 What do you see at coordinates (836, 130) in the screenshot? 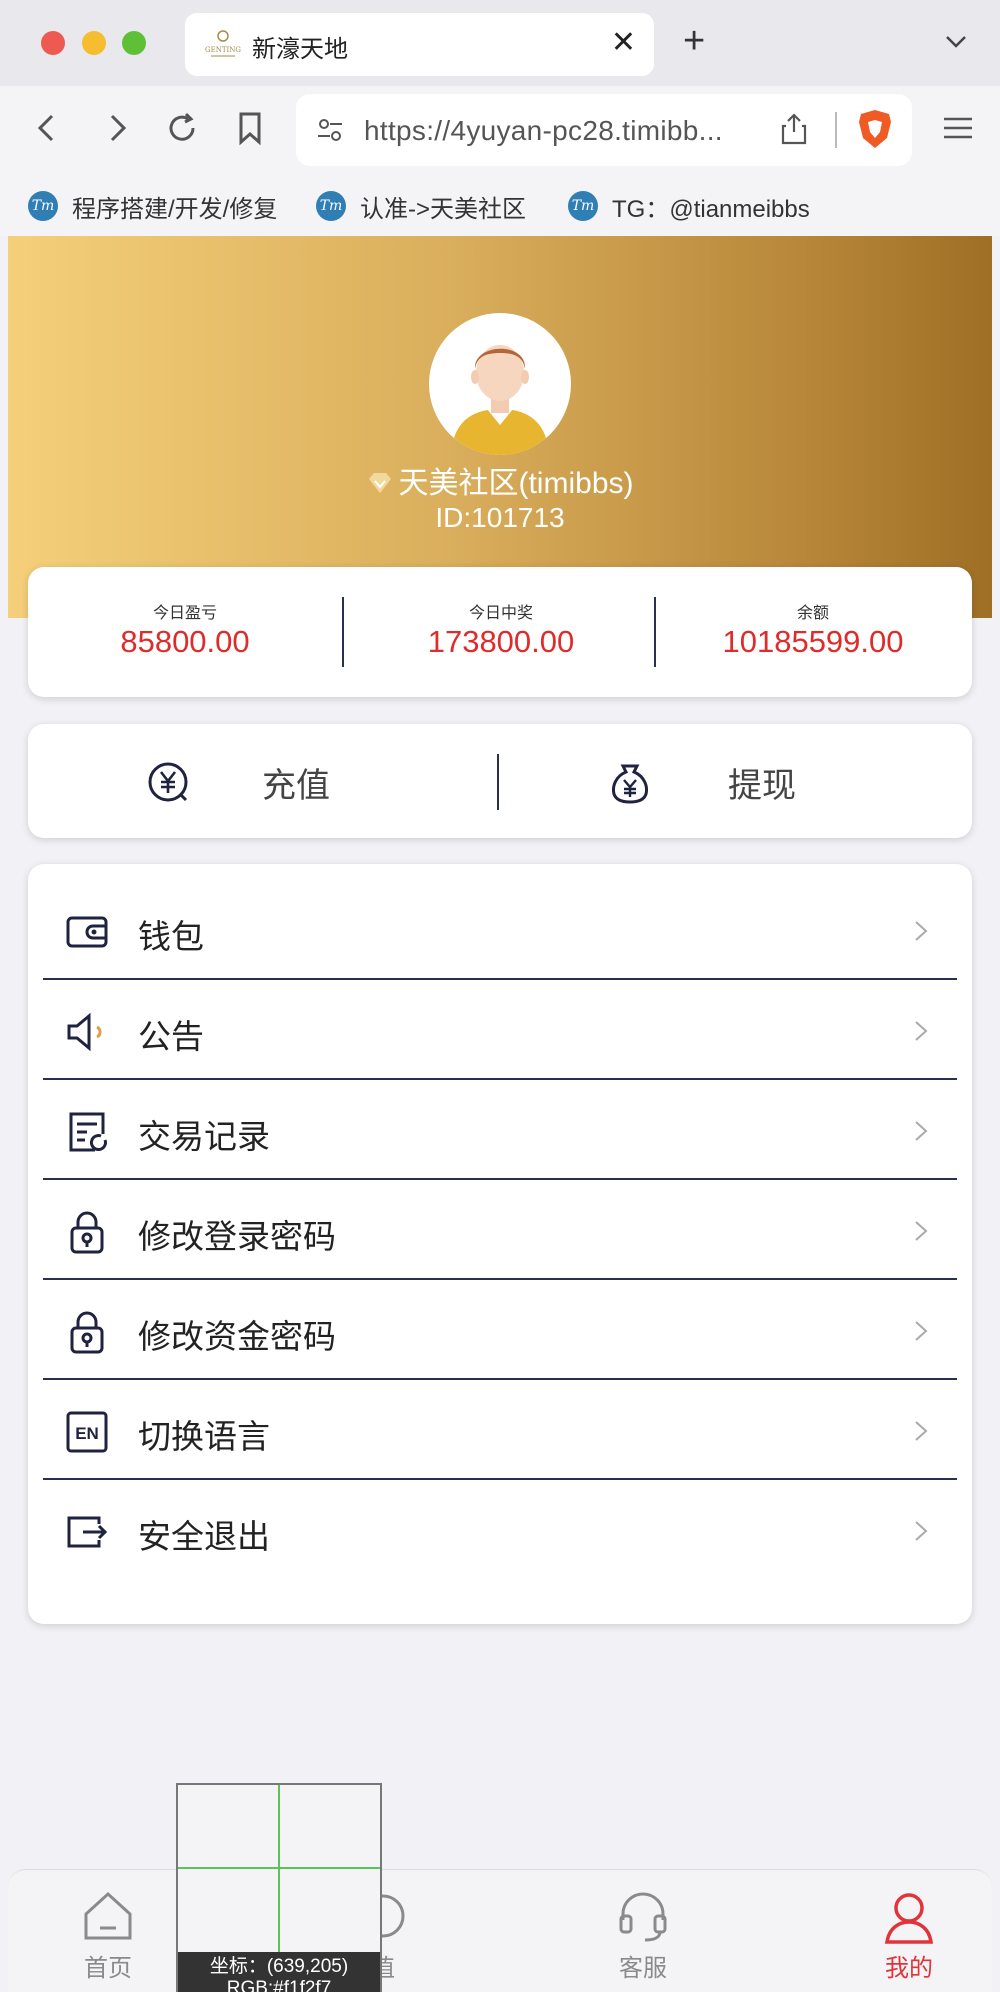
I see `address-divider` at bounding box center [836, 130].